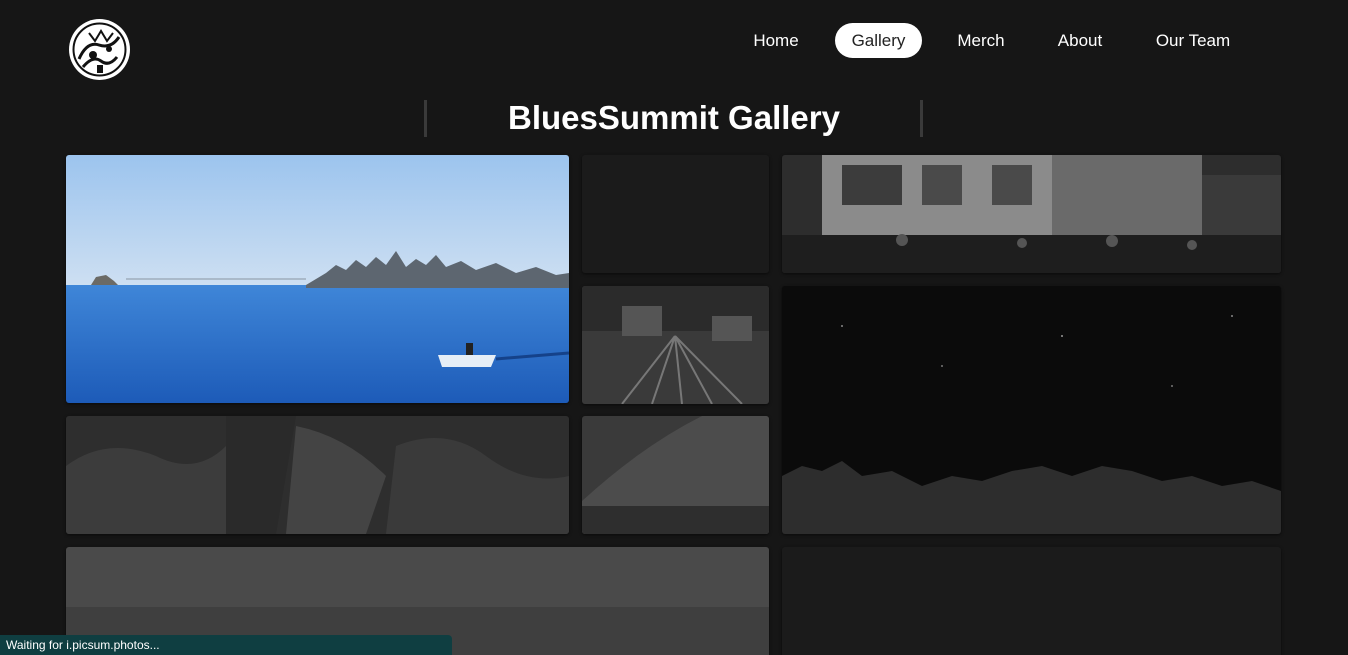  What do you see at coordinates (675, 475) in the screenshot?
I see `gallery-photo-rock-slope` at bounding box center [675, 475].